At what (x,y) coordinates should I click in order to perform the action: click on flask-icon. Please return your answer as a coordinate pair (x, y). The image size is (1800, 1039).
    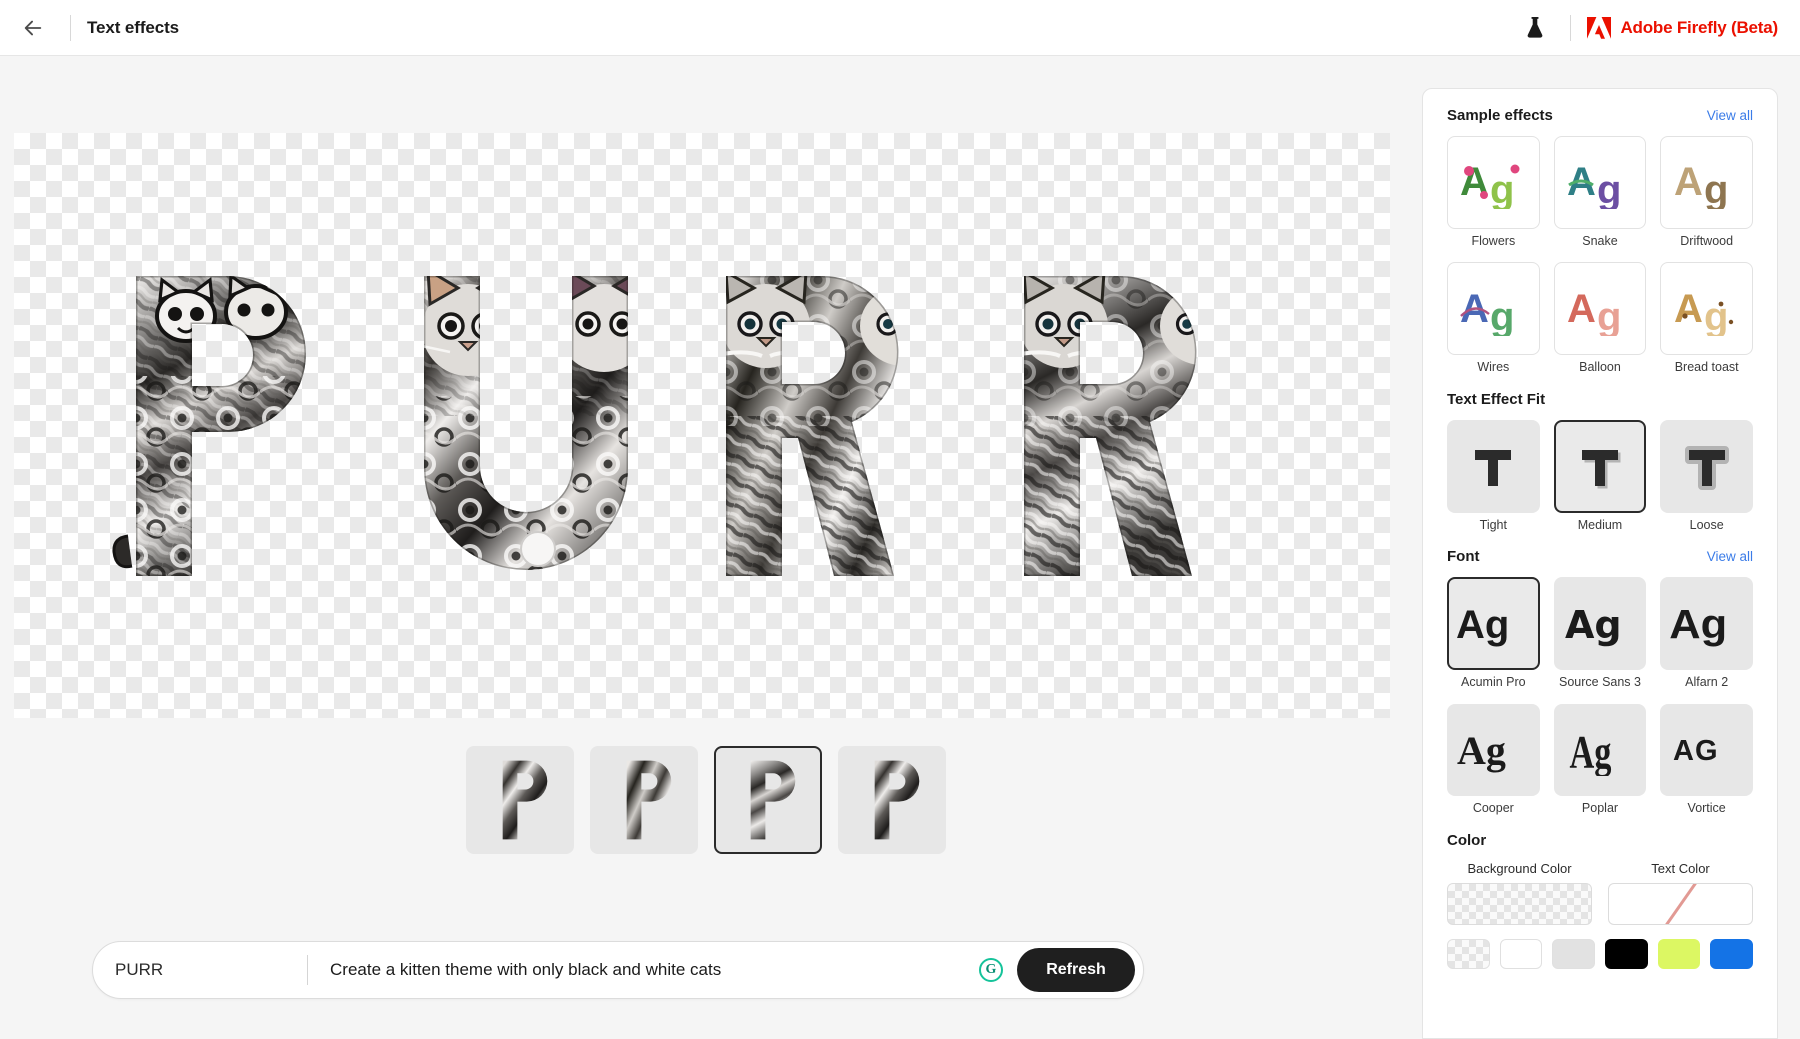
    Looking at the image, I should click on (1535, 27).